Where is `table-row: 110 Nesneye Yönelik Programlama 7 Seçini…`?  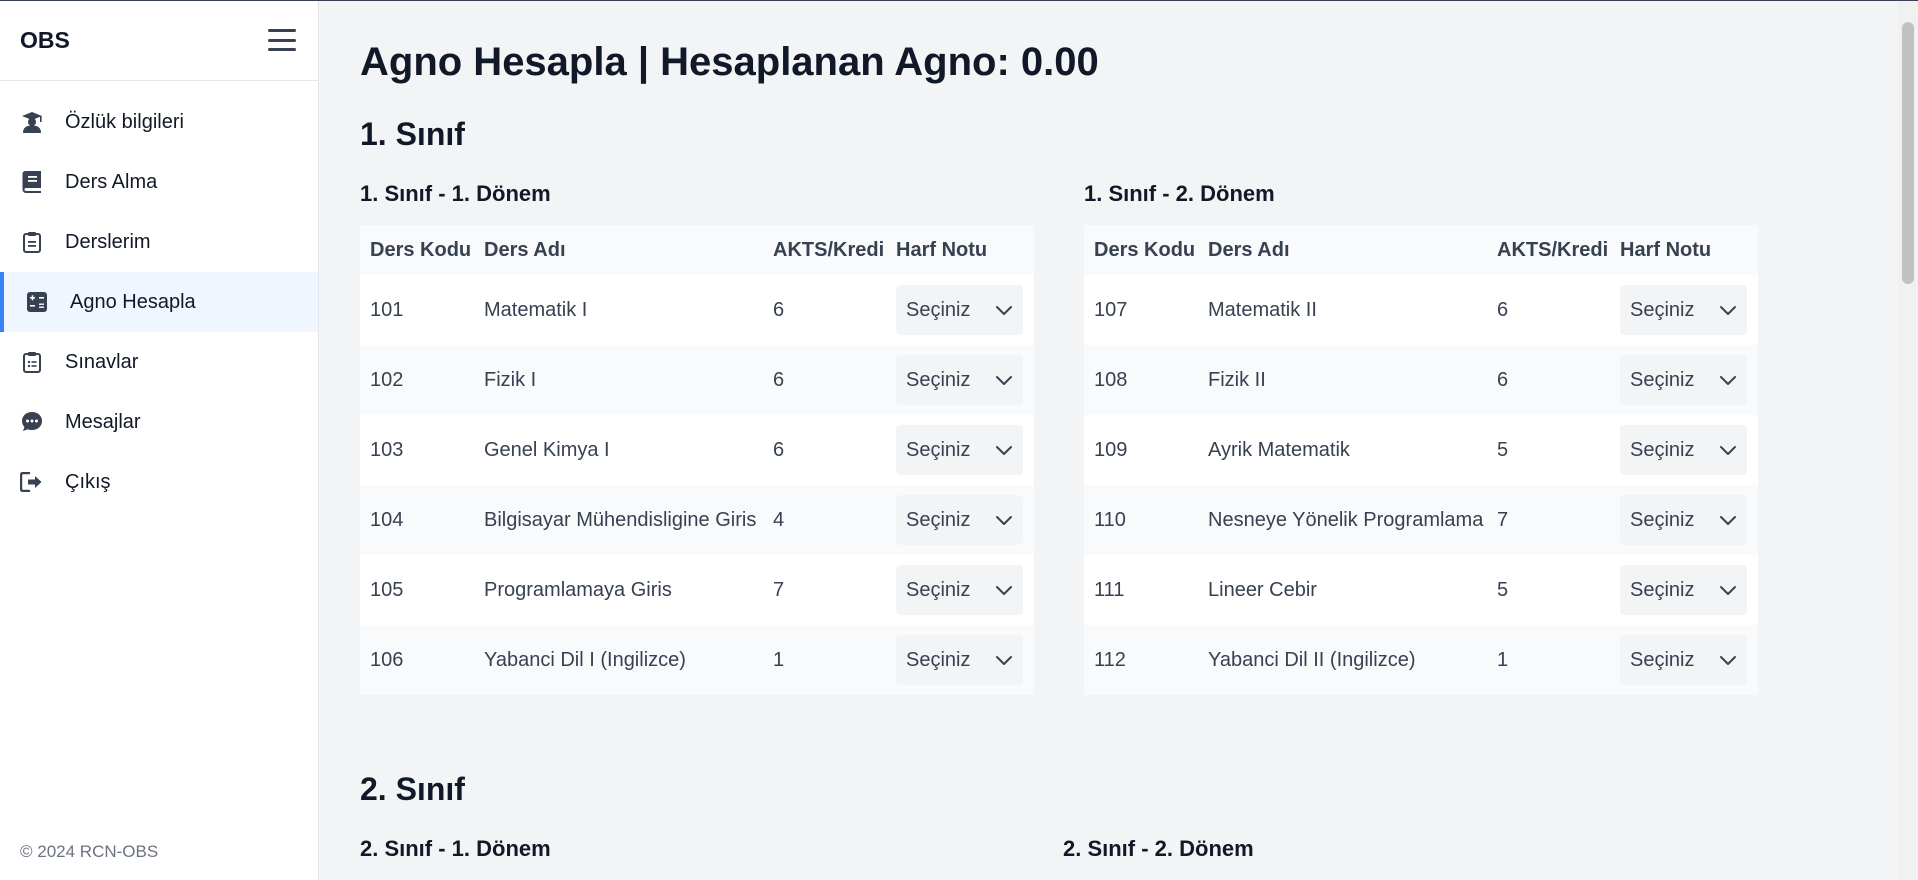
table-row: 110 Nesneye Yönelik Programlama 7 Seçini… is located at coordinates (1421, 520).